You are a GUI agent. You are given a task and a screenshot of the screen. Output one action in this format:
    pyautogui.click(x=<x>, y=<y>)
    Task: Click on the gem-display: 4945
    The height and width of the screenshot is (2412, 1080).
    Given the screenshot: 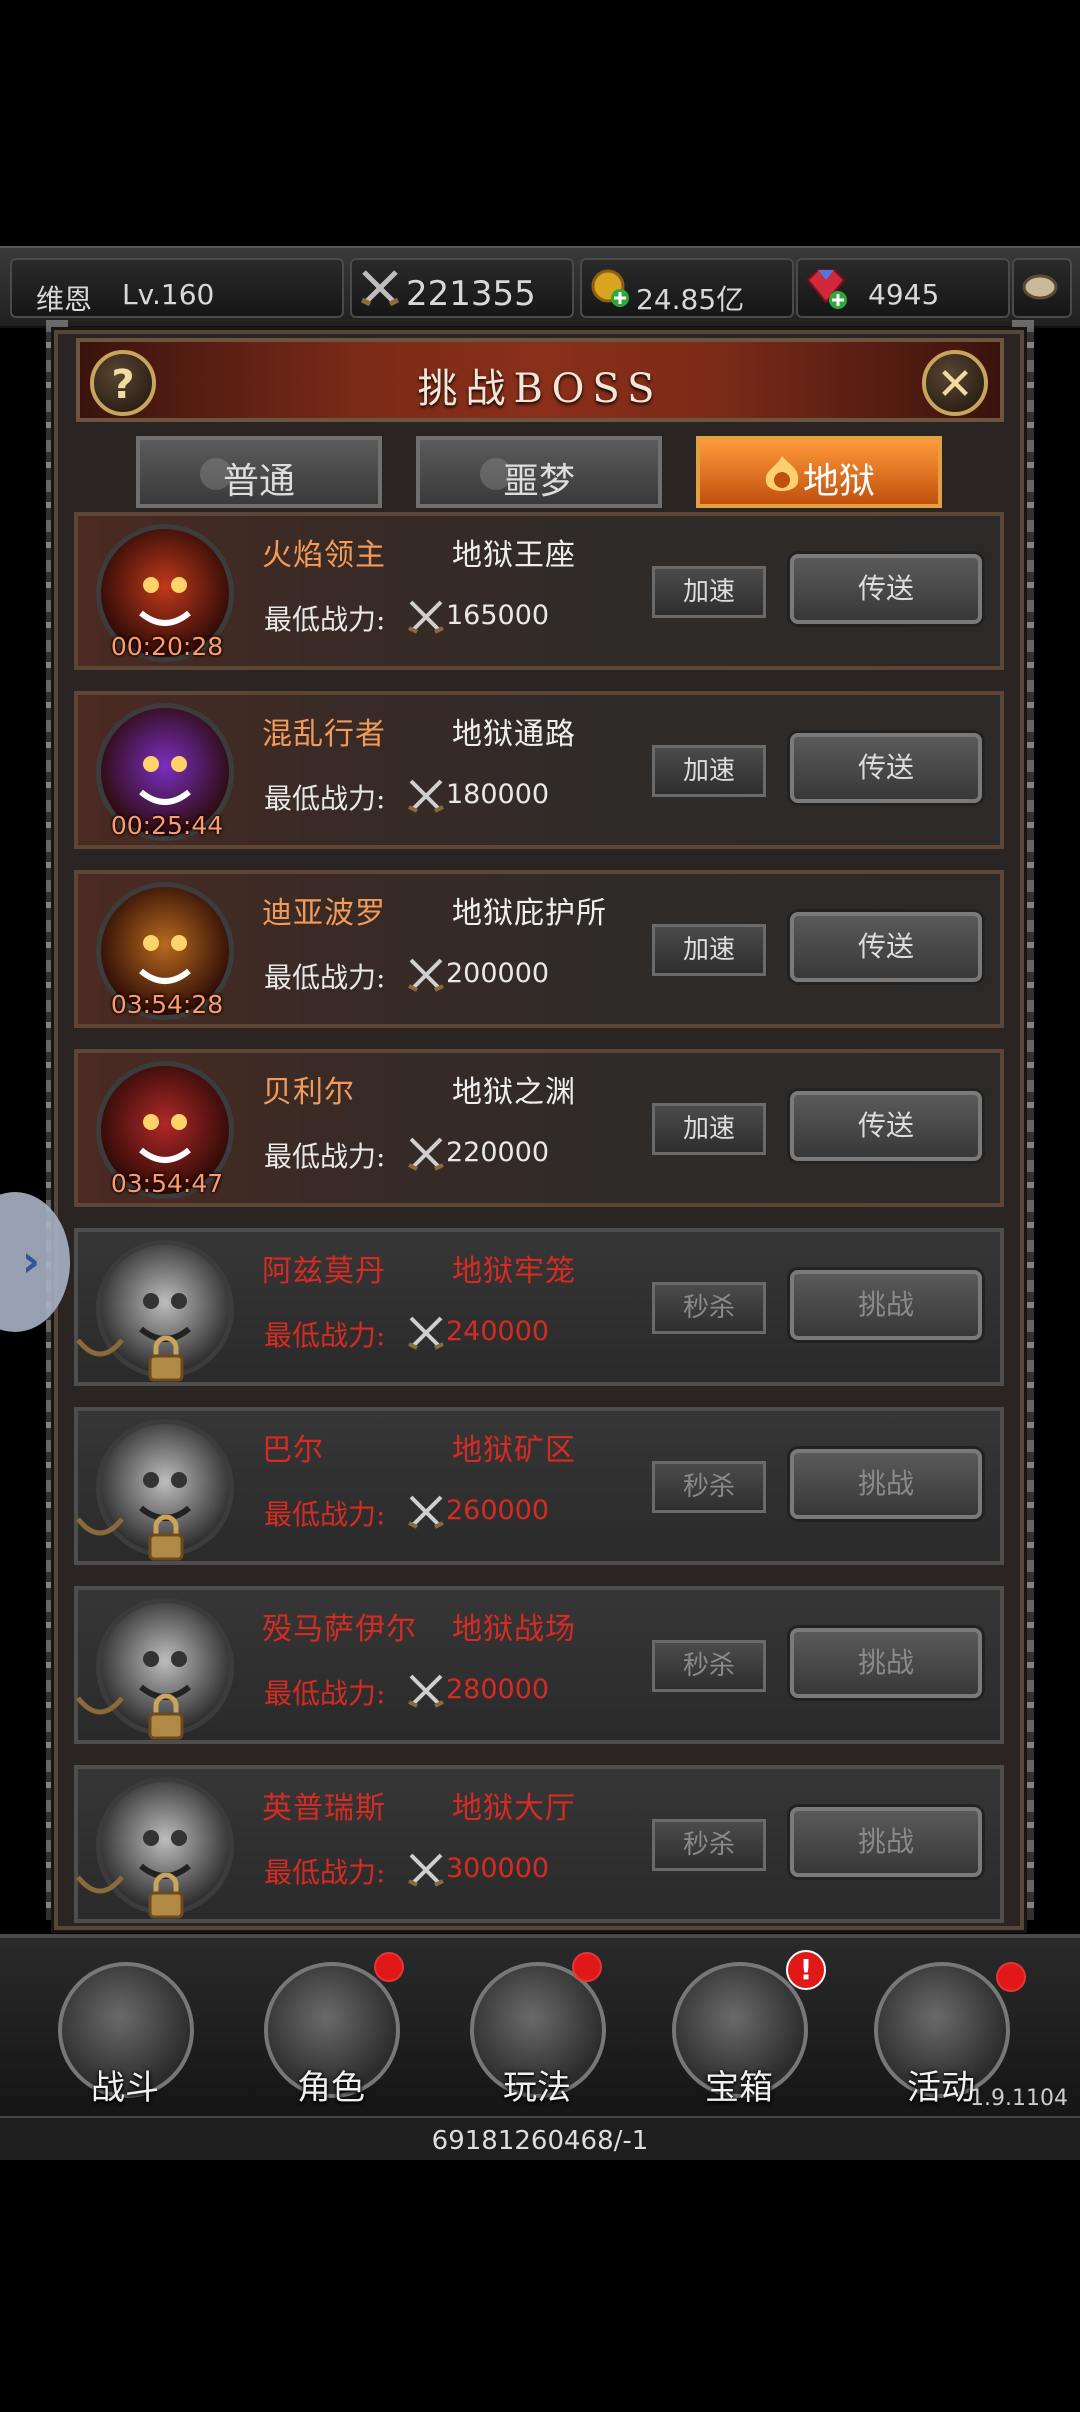 What is the action you would take?
    pyautogui.click(x=903, y=288)
    